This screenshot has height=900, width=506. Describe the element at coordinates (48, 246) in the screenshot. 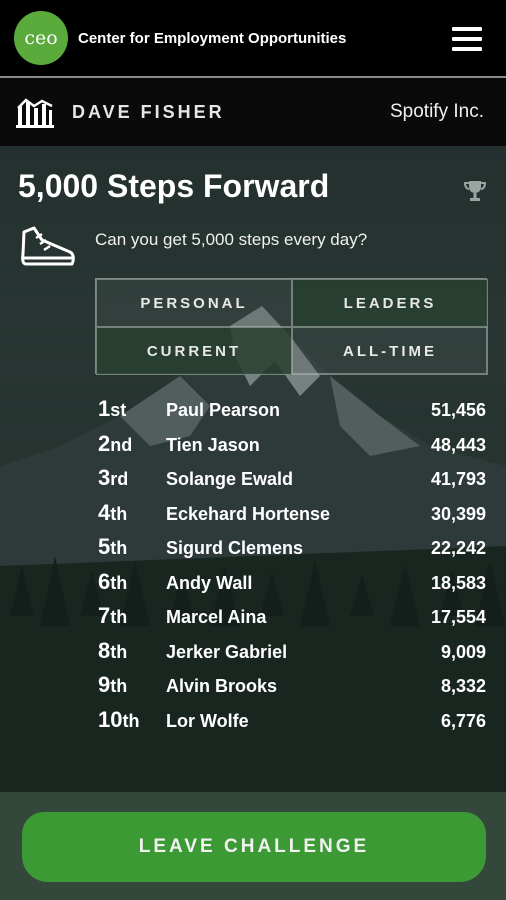

I see `sneaker-icon` at that location.